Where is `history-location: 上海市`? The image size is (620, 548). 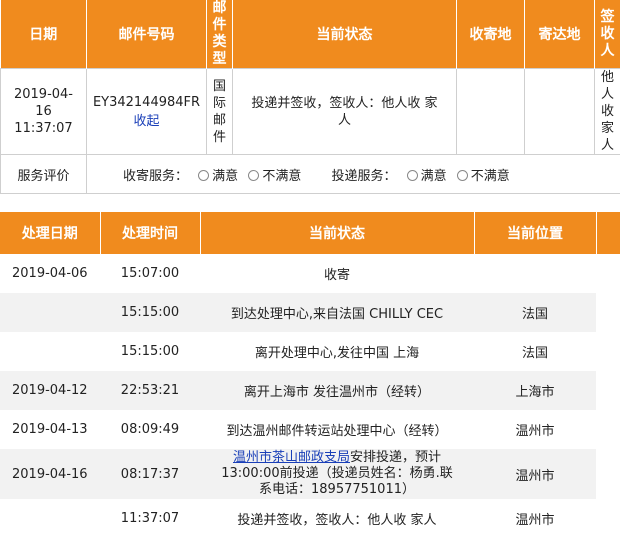
history-location: 上海市 is located at coordinates (535, 390).